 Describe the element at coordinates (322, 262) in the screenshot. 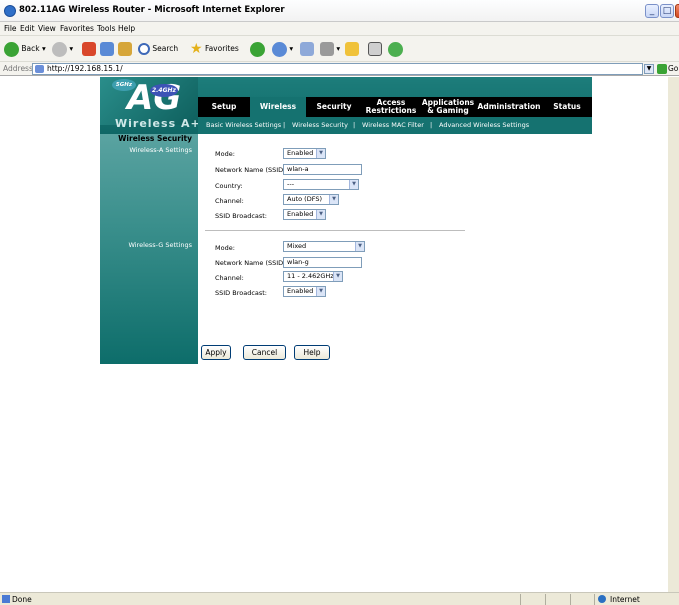

I see `wg-ssid-input: wlan-g` at that location.